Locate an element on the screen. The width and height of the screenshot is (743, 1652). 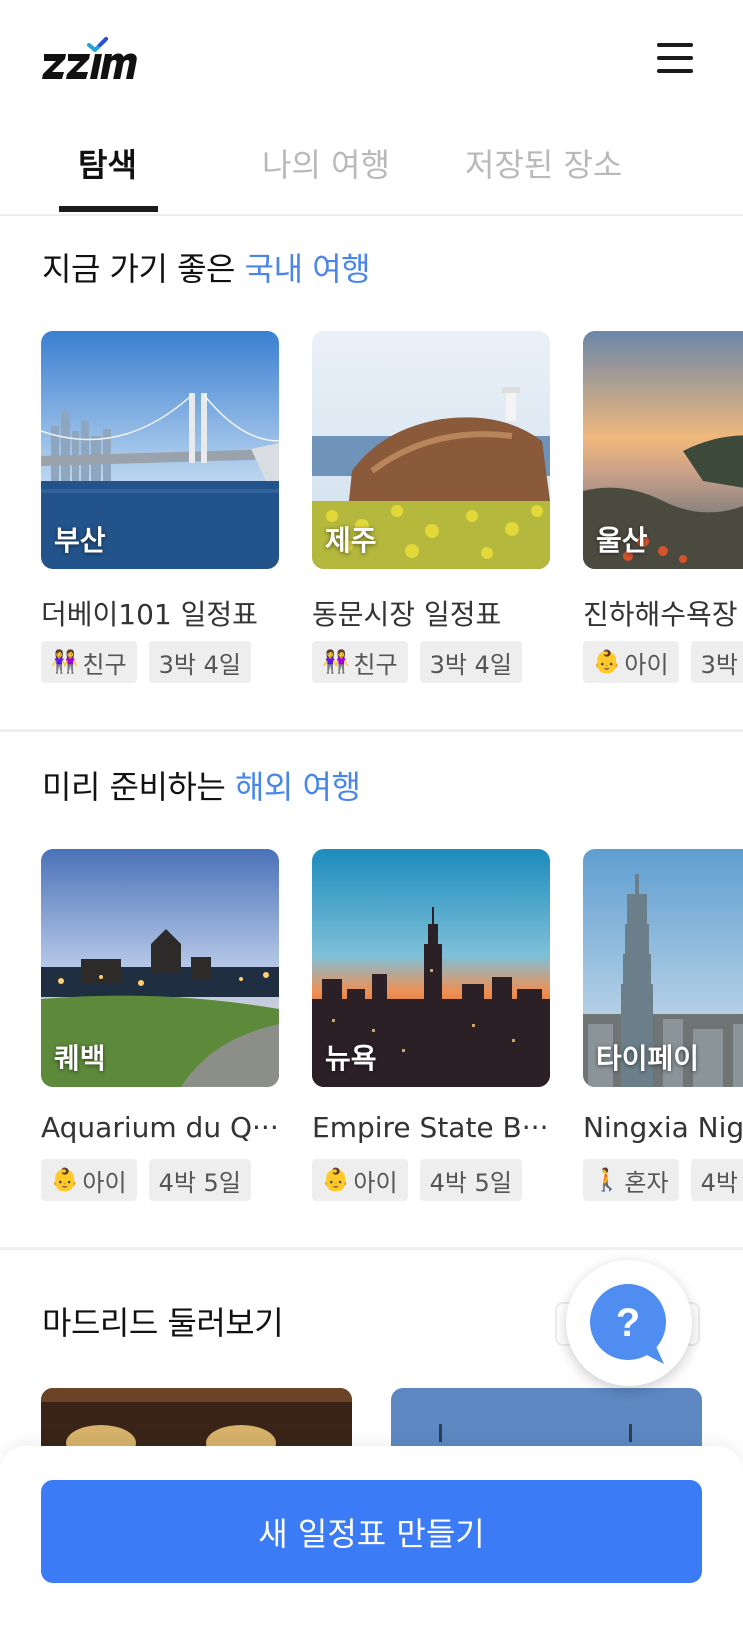
companion-tag: 🚶 혼자 is located at coordinates (631, 1180).